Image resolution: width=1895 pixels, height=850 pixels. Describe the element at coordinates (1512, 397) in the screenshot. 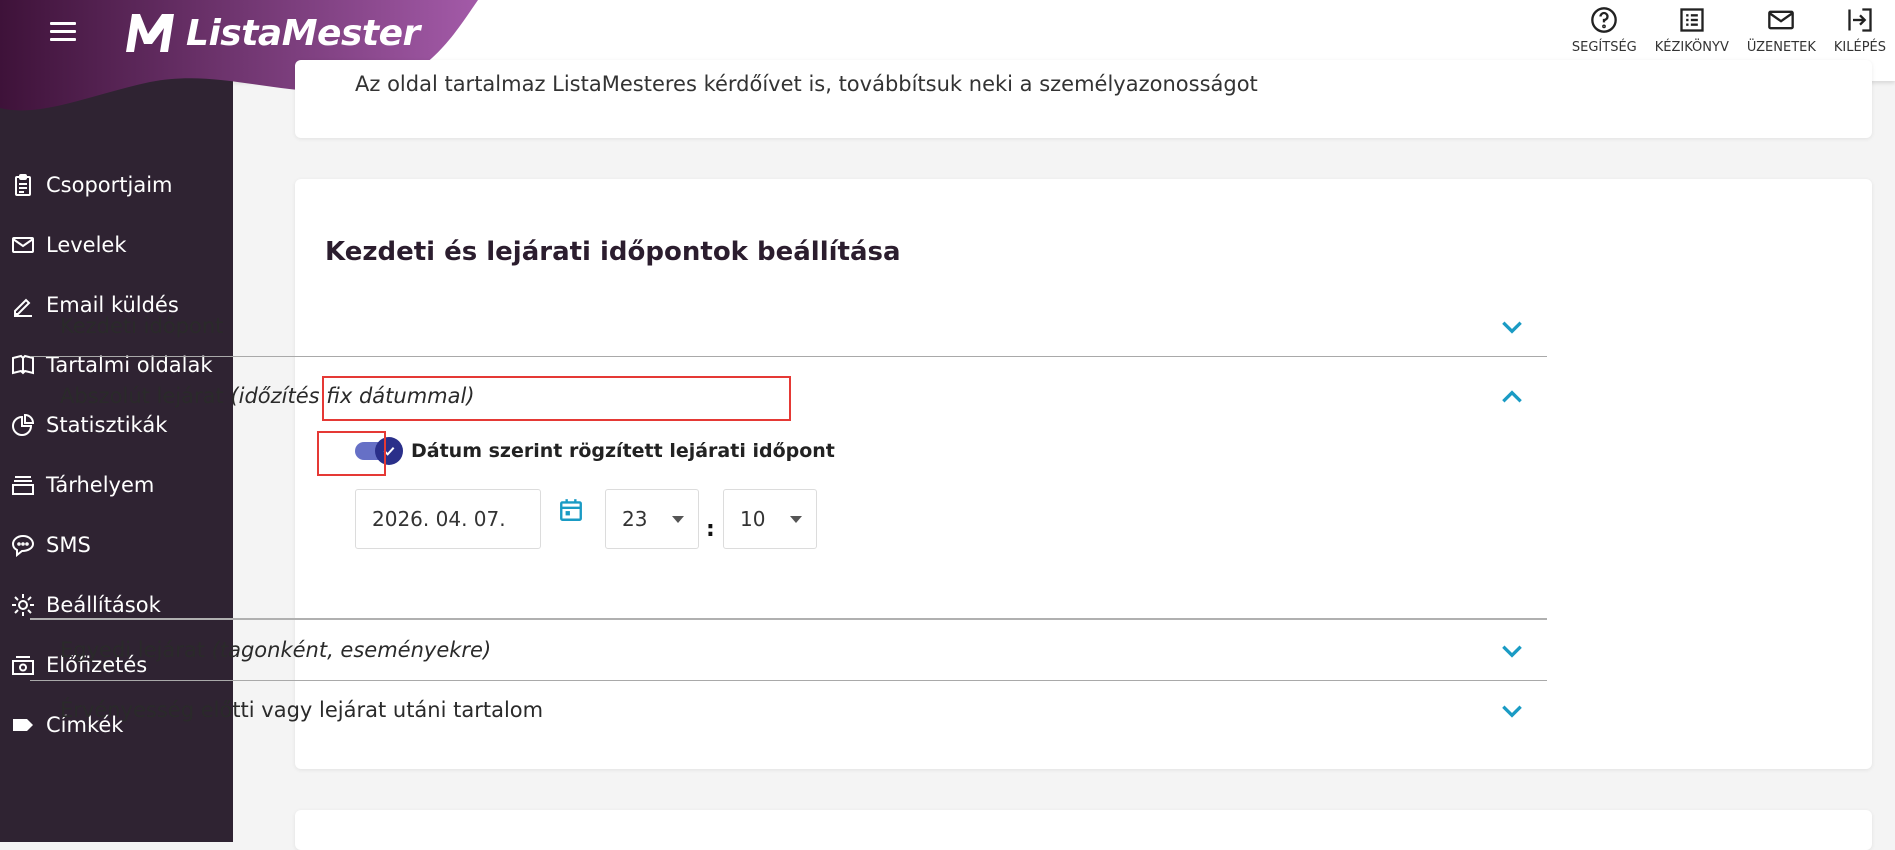

I see `chevron-up-icon` at that location.